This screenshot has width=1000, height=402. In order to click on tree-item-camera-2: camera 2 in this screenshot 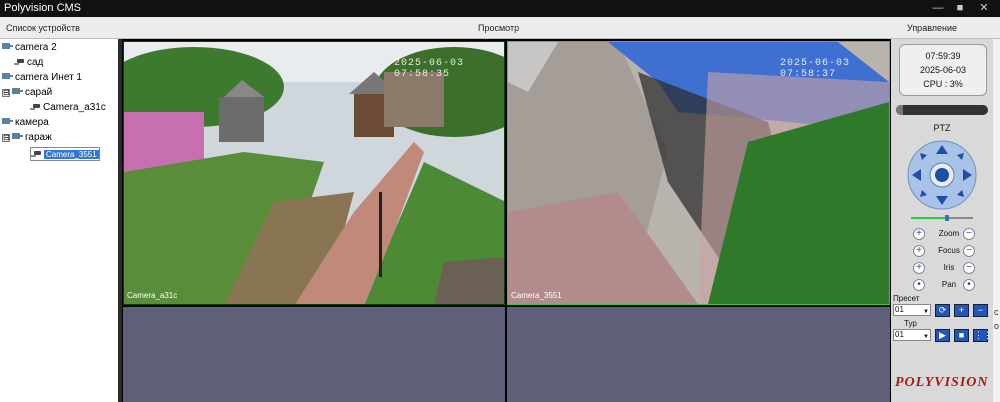, I will do `click(29, 48)`.